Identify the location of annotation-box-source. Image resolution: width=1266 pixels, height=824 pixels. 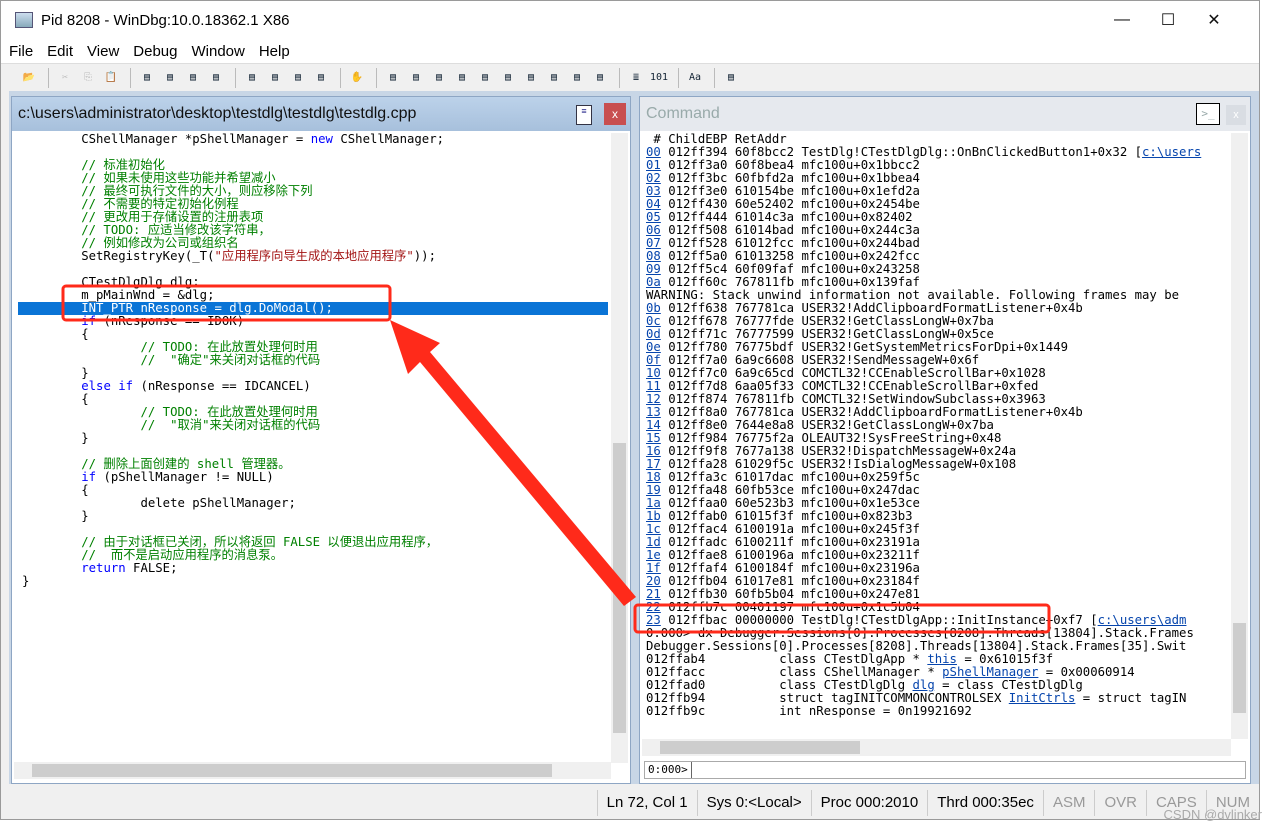
(226, 303).